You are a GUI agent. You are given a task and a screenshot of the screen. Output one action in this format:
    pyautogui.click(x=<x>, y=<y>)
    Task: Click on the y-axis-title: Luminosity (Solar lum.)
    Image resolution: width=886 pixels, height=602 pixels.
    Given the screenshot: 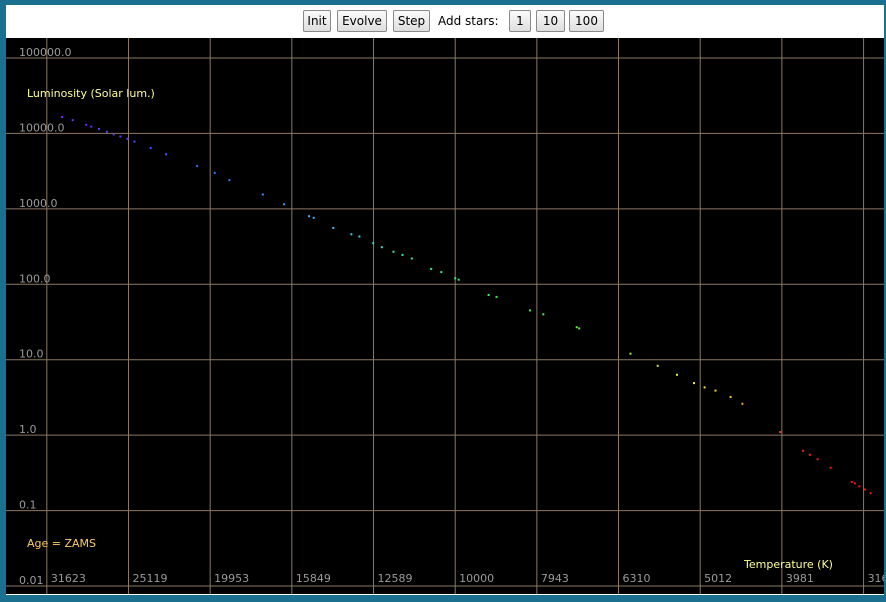 What is the action you would take?
    pyautogui.click(x=91, y=93)
    